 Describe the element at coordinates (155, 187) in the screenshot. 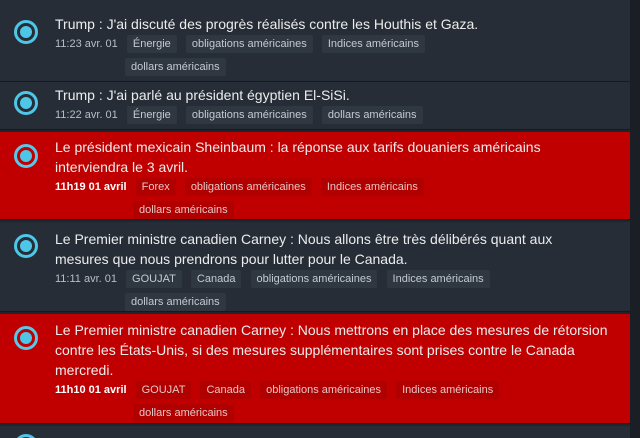

I see `tag: Forex` at that location.